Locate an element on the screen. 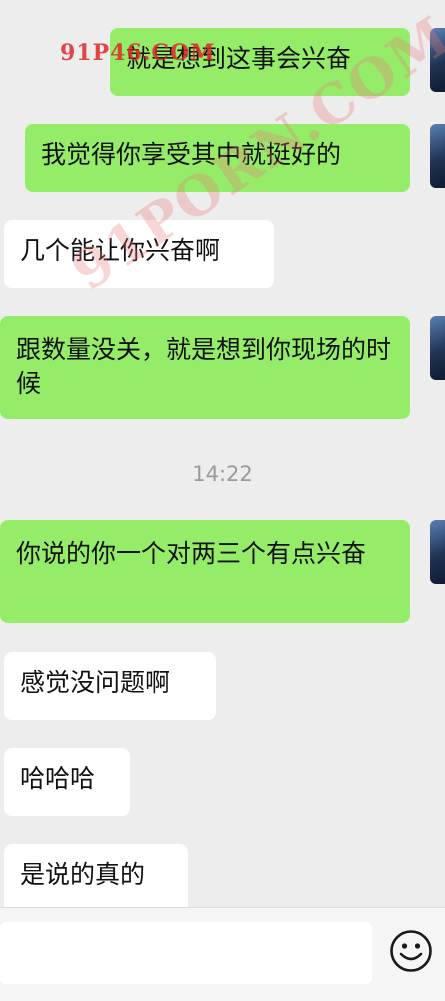 This screenshot has height=1001, width=445. message-bubble-incoming: 感觉没问题啊 is located at coordinates (110, 686).